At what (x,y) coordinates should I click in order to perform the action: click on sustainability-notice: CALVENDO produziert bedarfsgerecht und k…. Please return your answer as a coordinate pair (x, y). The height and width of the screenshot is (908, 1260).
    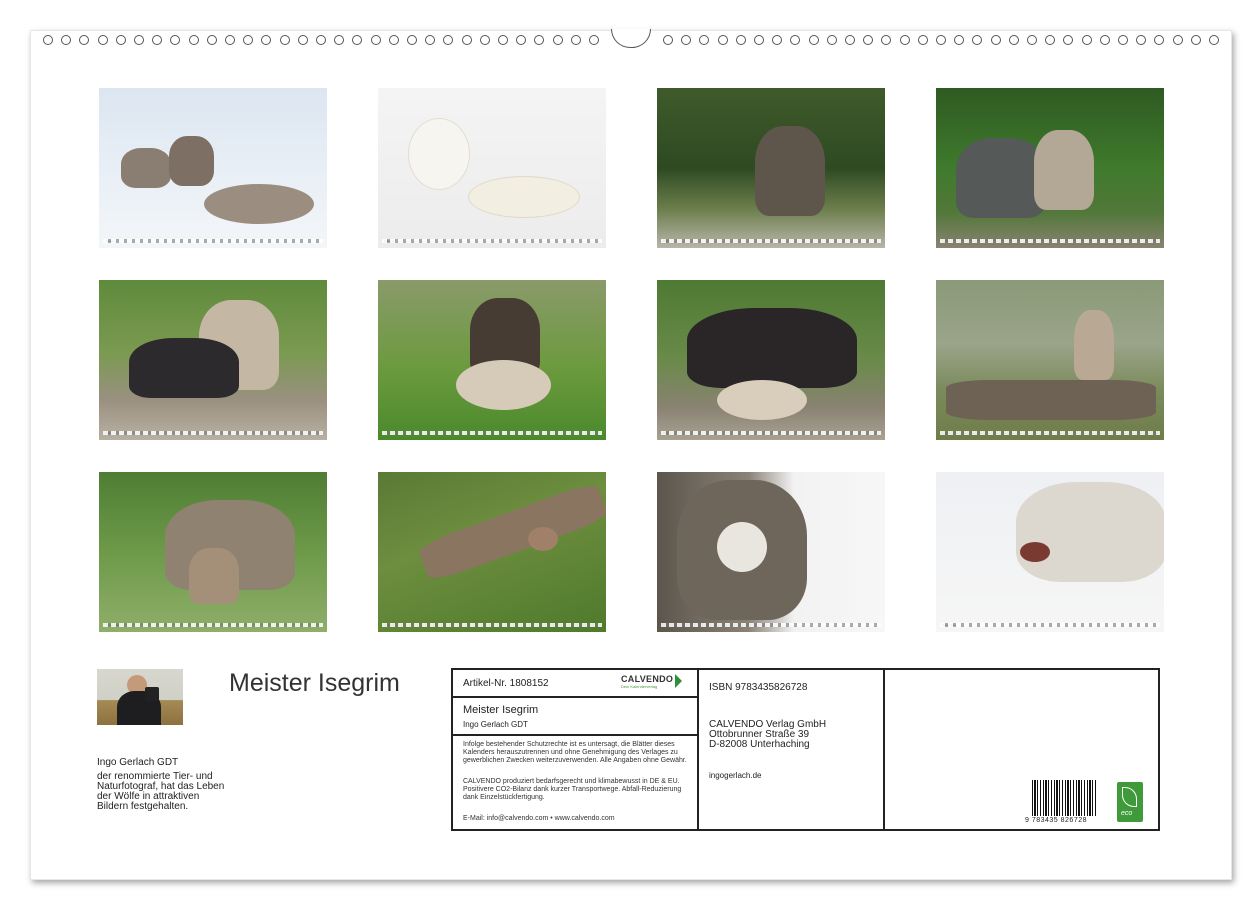
    Looking at the image, I should click on (572, 789).